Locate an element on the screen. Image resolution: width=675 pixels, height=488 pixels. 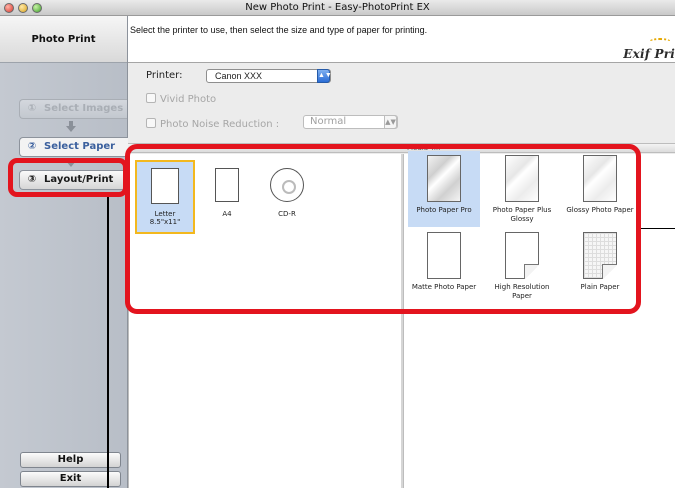
callout-leader-line is located at coordinates (108, 342).